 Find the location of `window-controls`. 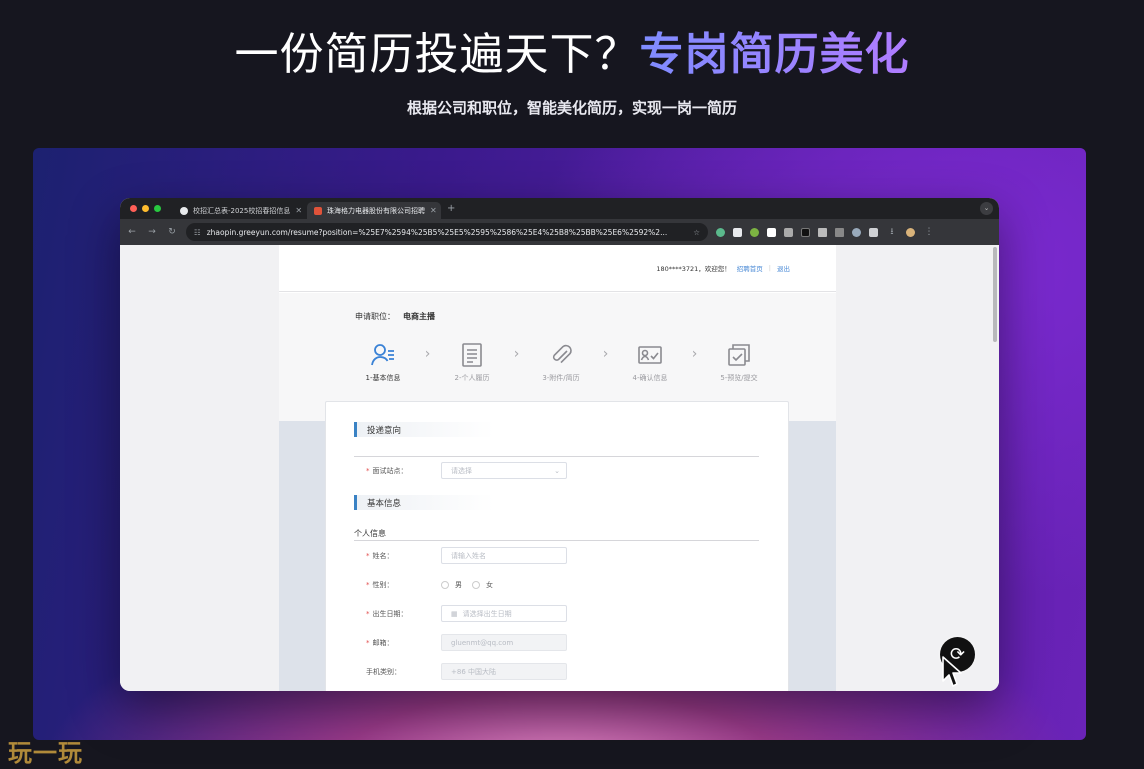

window-controls is located at coordinates (145, 208).